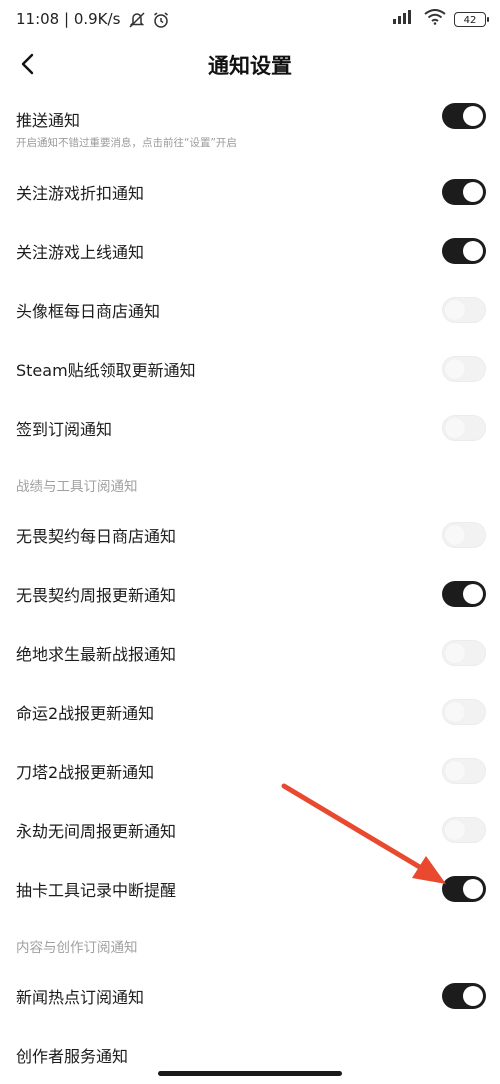  I want to click on section-title: 内容与创作订阅通知, so click(77, 948).